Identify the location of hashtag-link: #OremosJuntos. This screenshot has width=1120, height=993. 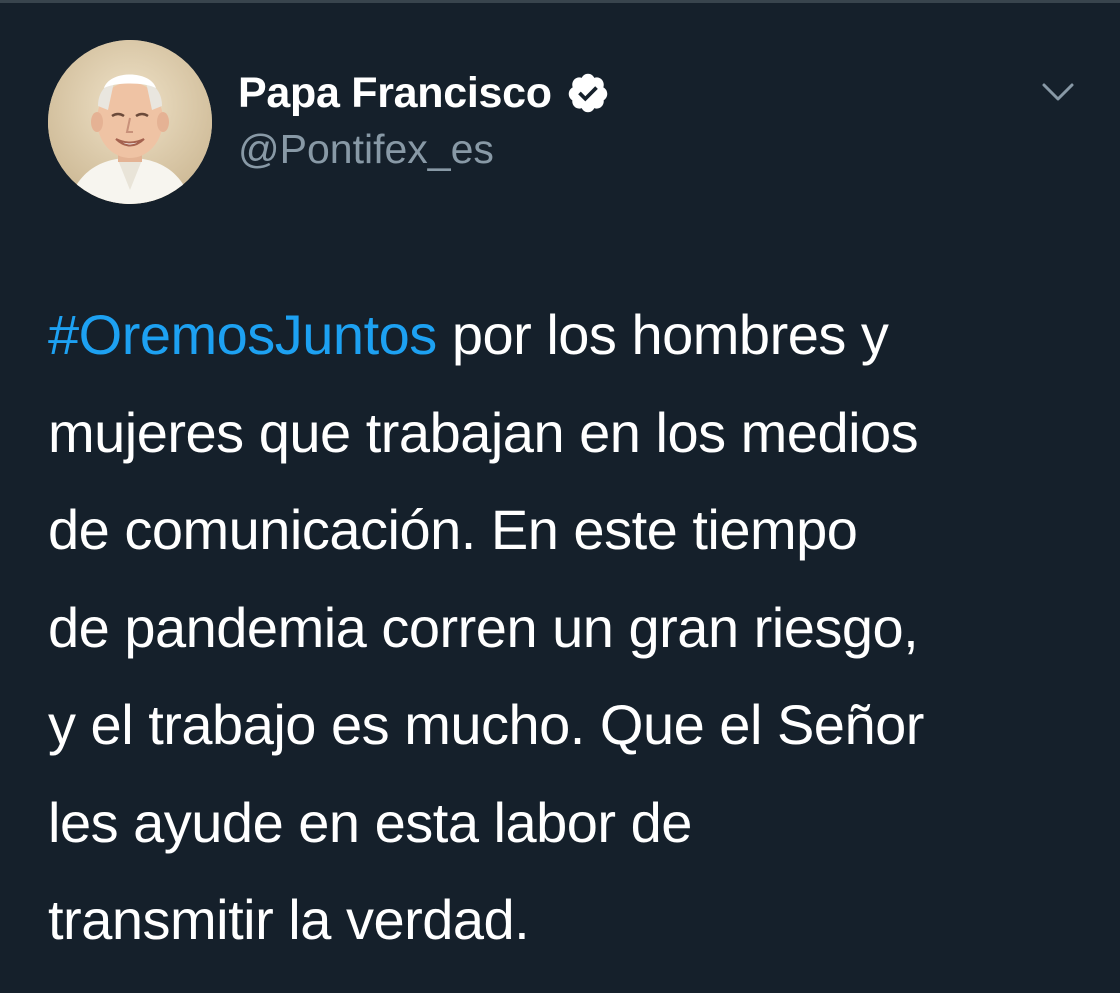
(242, 334).